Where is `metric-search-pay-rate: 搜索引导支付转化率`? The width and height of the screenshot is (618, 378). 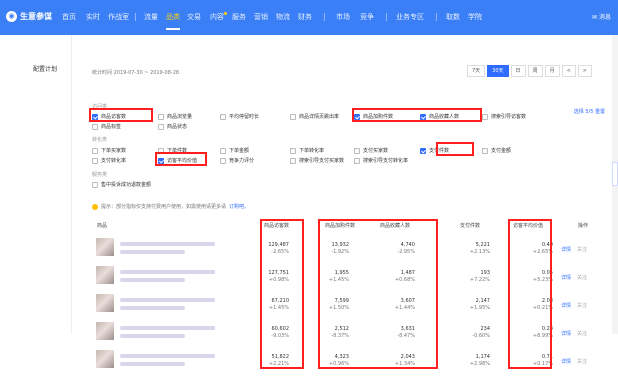
metric-search-pay-rate: 搜索引导支付转化率 is located at coordinates (381, 160).